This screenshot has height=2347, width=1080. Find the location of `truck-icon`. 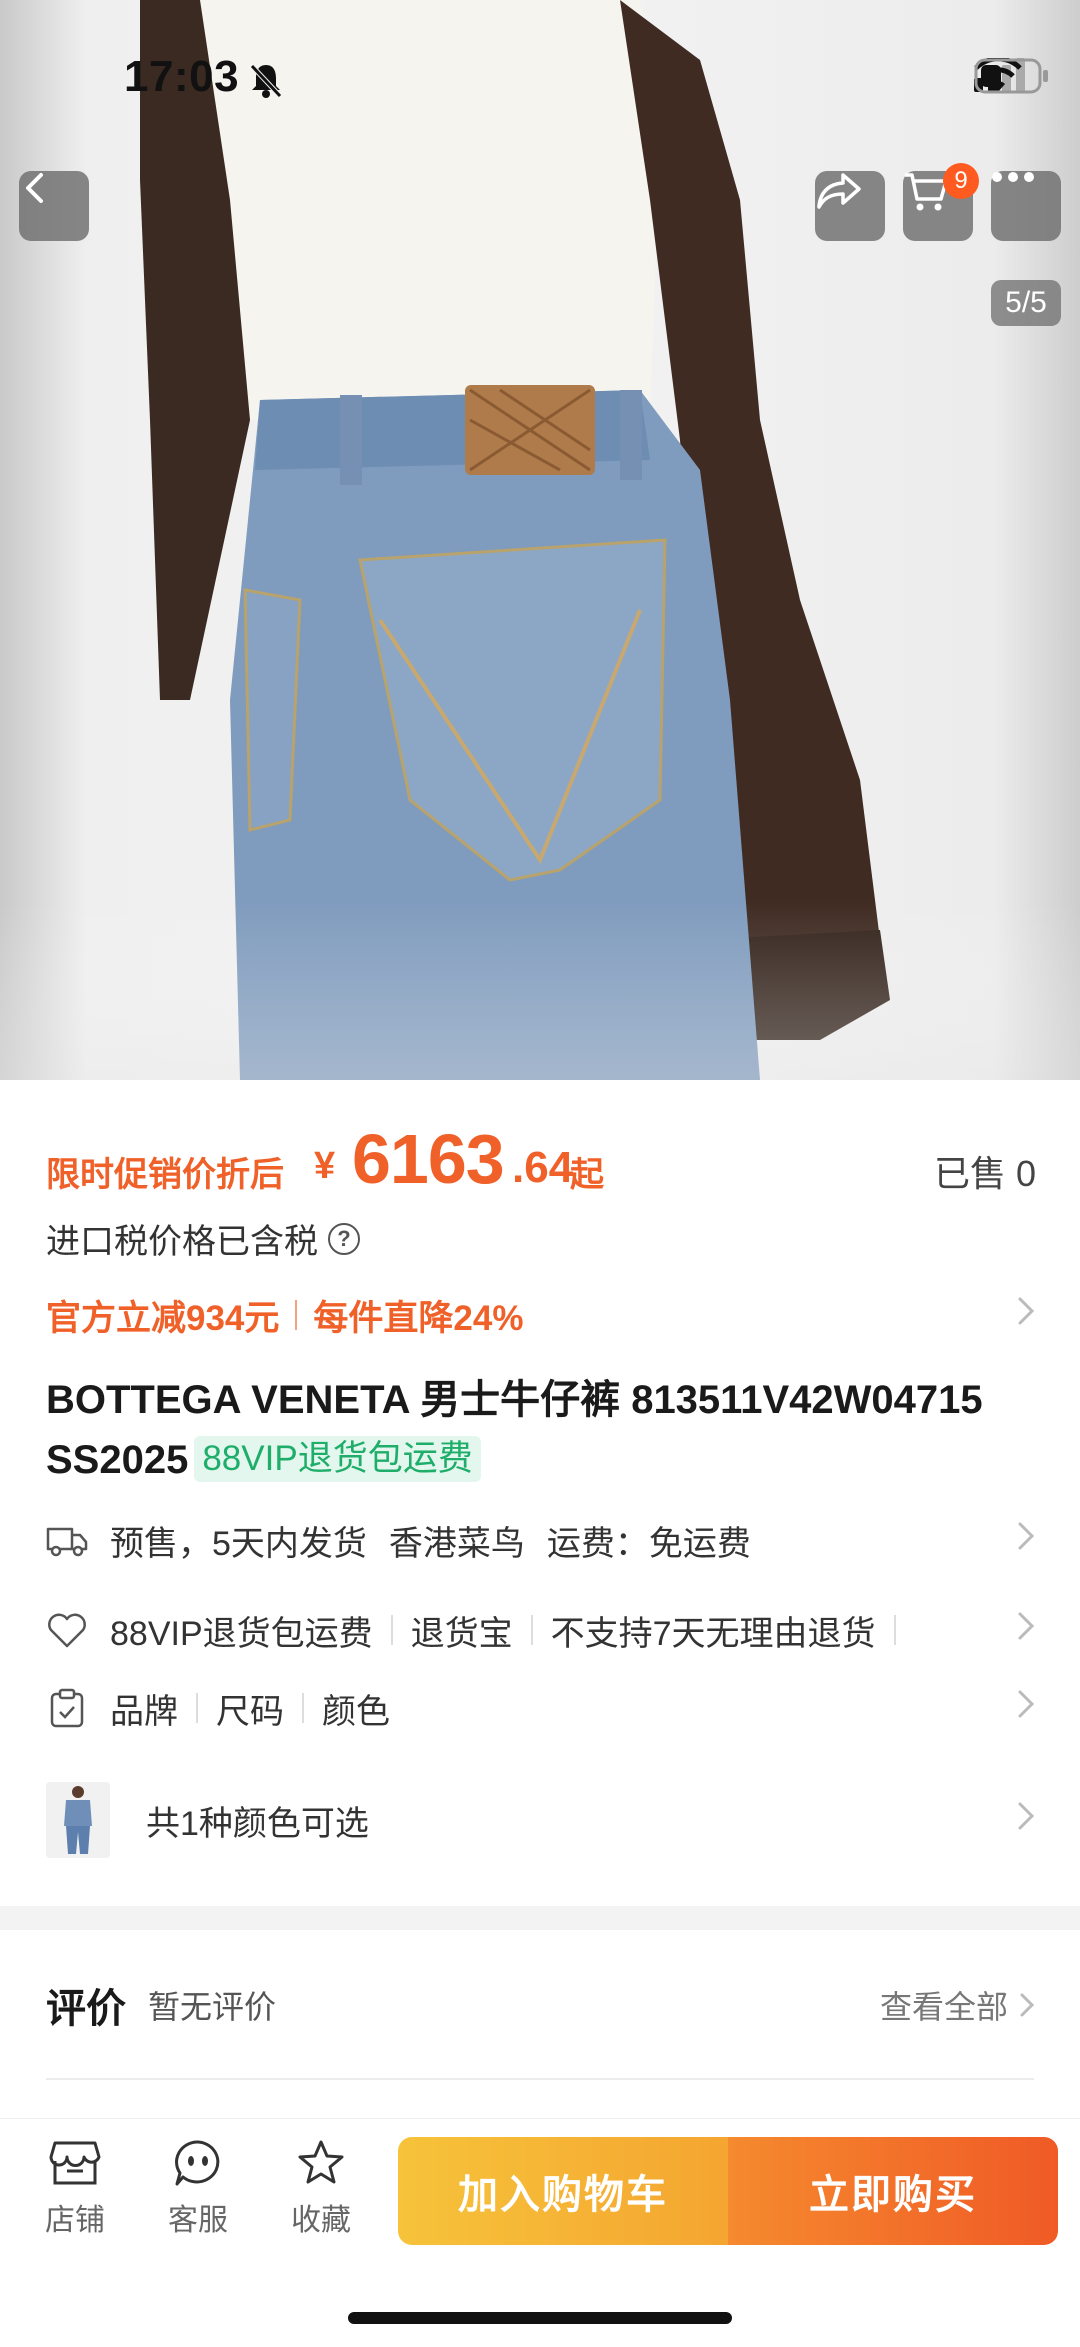

truck-icon is located at coordinates (67, 1540).